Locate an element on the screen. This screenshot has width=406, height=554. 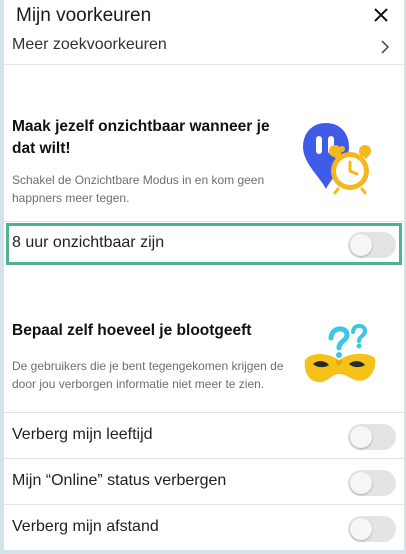
mask-question-marks-icon is located at coordinates (340, 353).